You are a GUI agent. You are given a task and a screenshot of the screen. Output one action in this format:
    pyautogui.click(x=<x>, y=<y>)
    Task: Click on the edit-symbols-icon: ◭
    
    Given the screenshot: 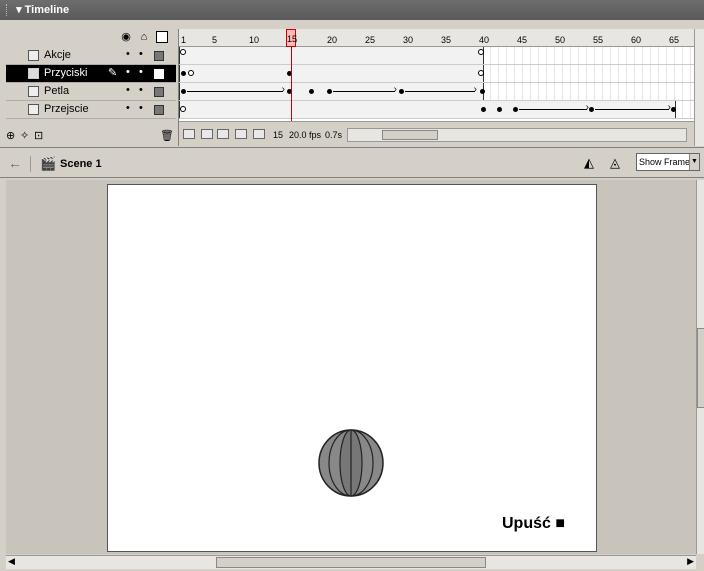 What is the action you would take?
    pyautogui.click(x=589, y=163)
    